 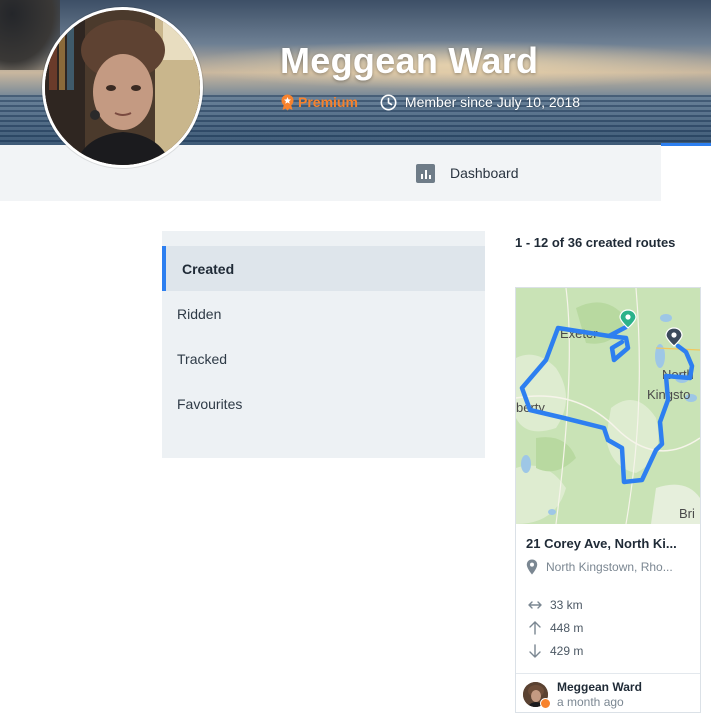 I want to click on profile-avatar, so click(x=122, y=87).